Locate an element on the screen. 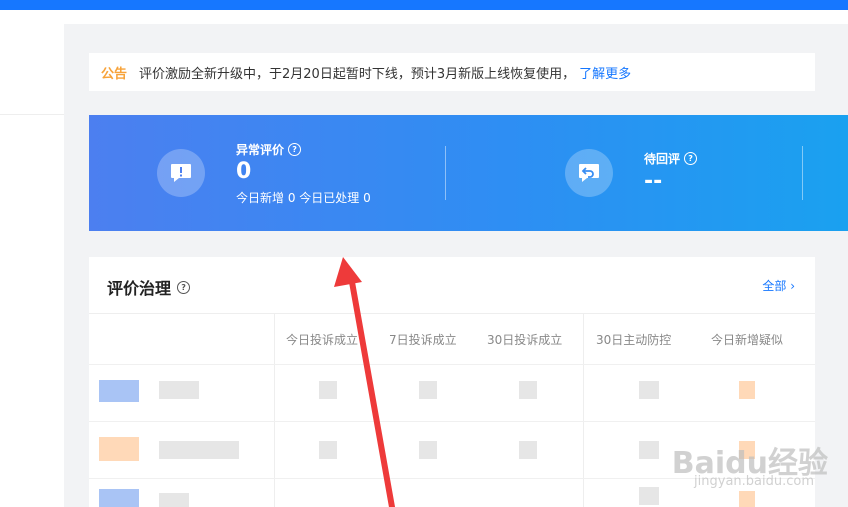 The height and width of the screenshot is (507, 848). watermark-url: jingyan.baidu.com is located at coordinates (754, 481).